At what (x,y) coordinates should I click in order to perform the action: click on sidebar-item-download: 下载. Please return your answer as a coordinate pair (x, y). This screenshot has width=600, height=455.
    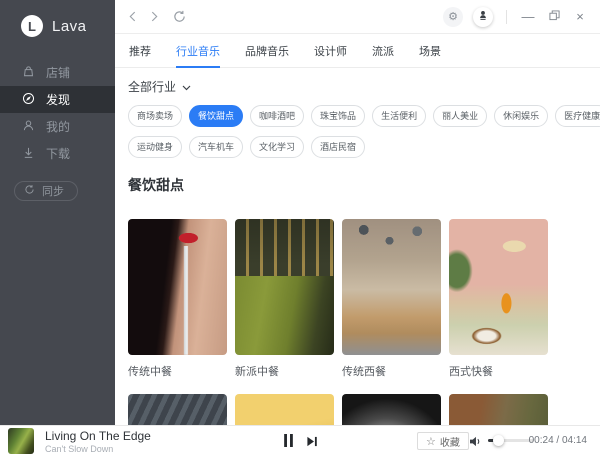
    Looking at the image, I should click on (57, 153).